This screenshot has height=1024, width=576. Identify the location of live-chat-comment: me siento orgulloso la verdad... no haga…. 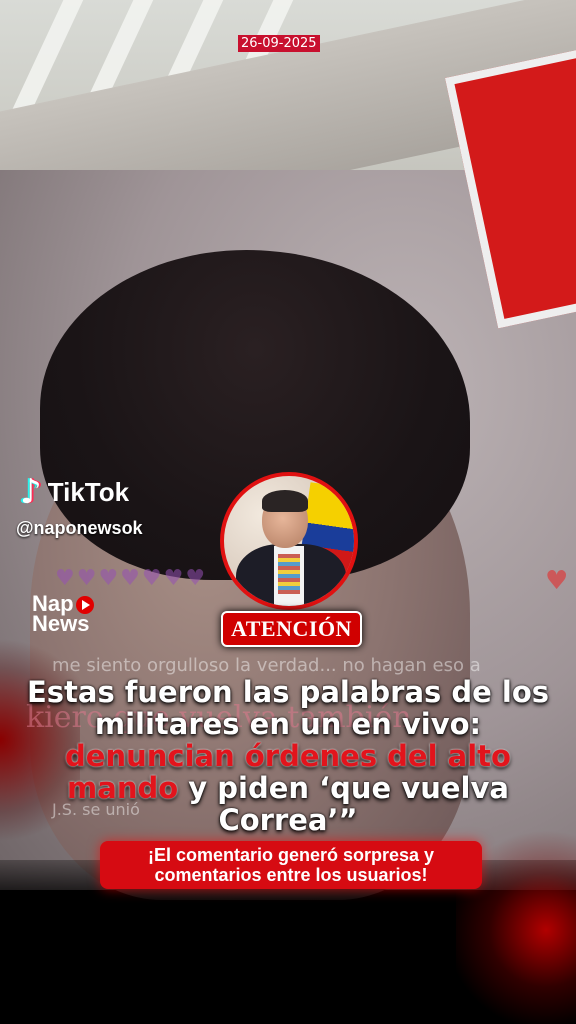
(266, 665).